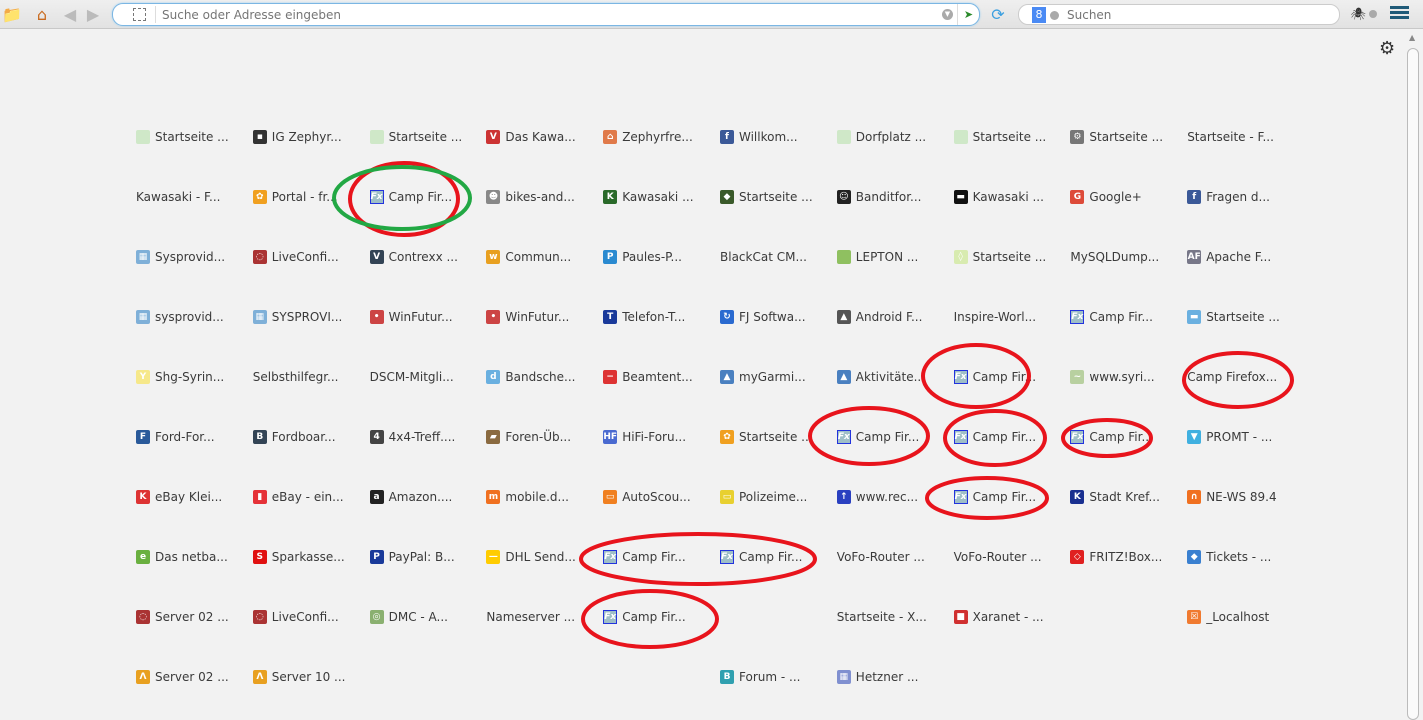  I want to click on scroll-up-arrow-icon: ▲, so click(1412, 37).